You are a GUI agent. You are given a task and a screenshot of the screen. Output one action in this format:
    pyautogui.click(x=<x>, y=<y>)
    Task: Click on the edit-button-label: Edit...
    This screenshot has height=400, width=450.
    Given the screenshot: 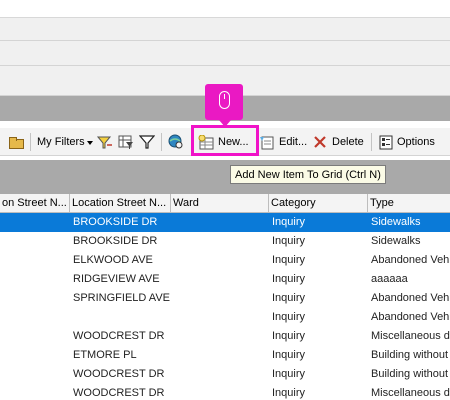 What is the action you would take?
    pyautogui.click(x=293, y=142)
    